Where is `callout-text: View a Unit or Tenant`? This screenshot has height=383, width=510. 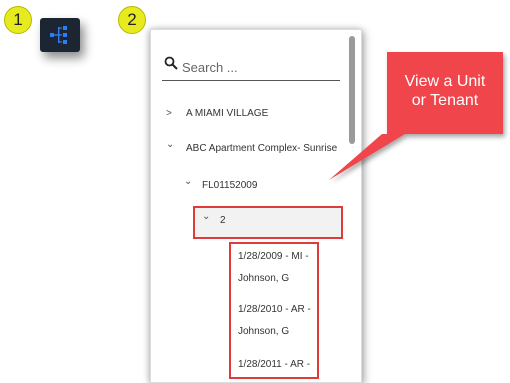
callout-text: View a Unit or Tenant is located at coordinates (445, 91).